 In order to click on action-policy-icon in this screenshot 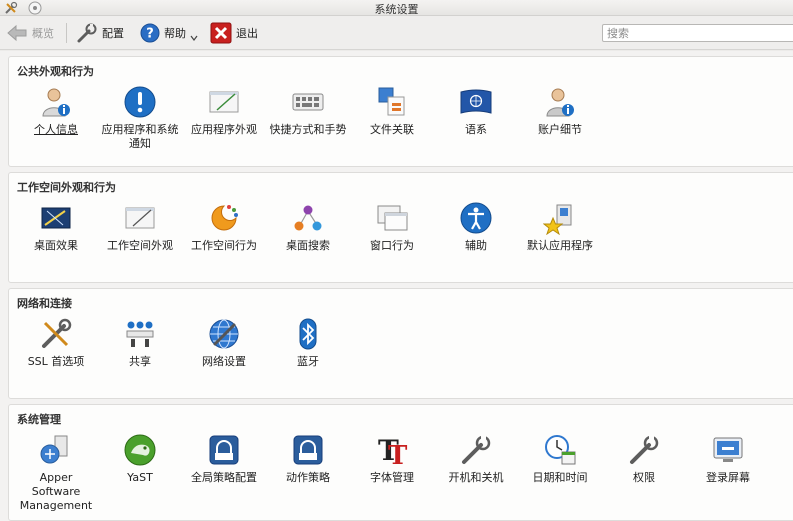, I will do `click(308, 450)`.